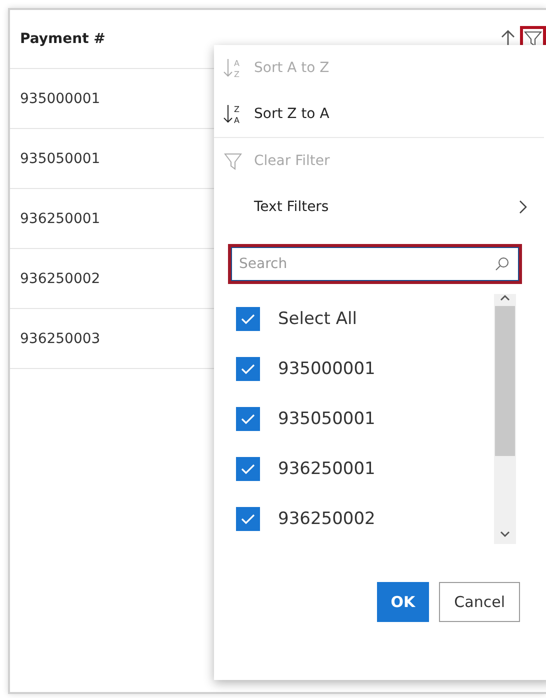  What do you see at coordinates (365, 419) in the screenshot?
I see `checkbox-option: 935050001` at bounding box center [365, 419].